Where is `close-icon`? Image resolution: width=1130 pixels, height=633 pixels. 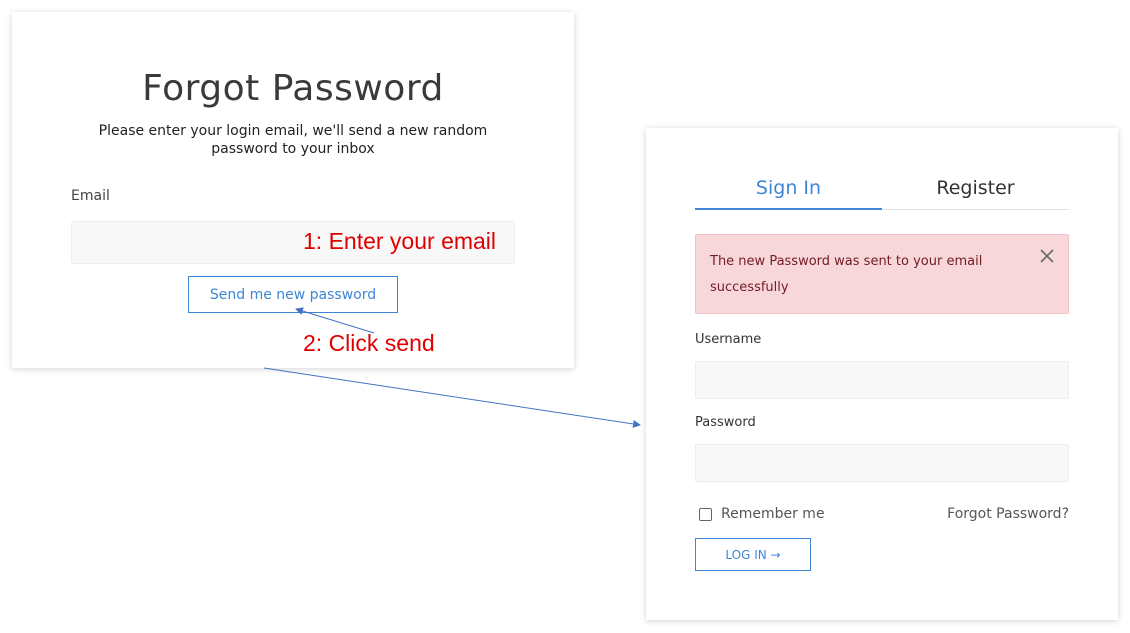
close-icon is located at coordinates (1047, 256).